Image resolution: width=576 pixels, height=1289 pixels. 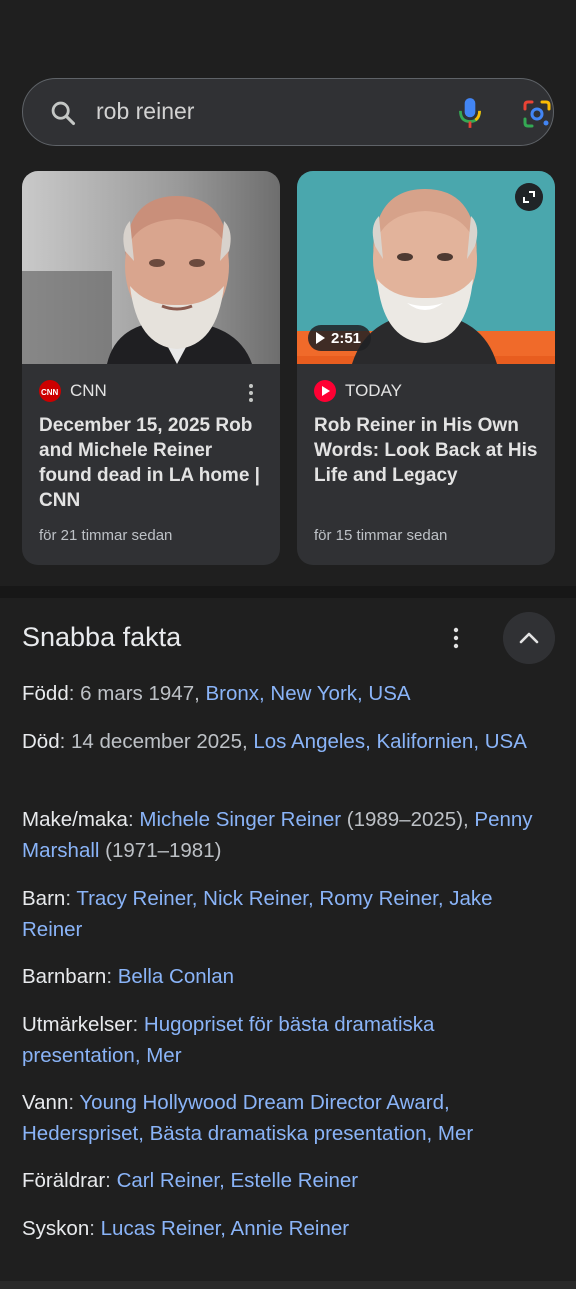 I want to click on news-thumbnail, so click(x=151, y=267).